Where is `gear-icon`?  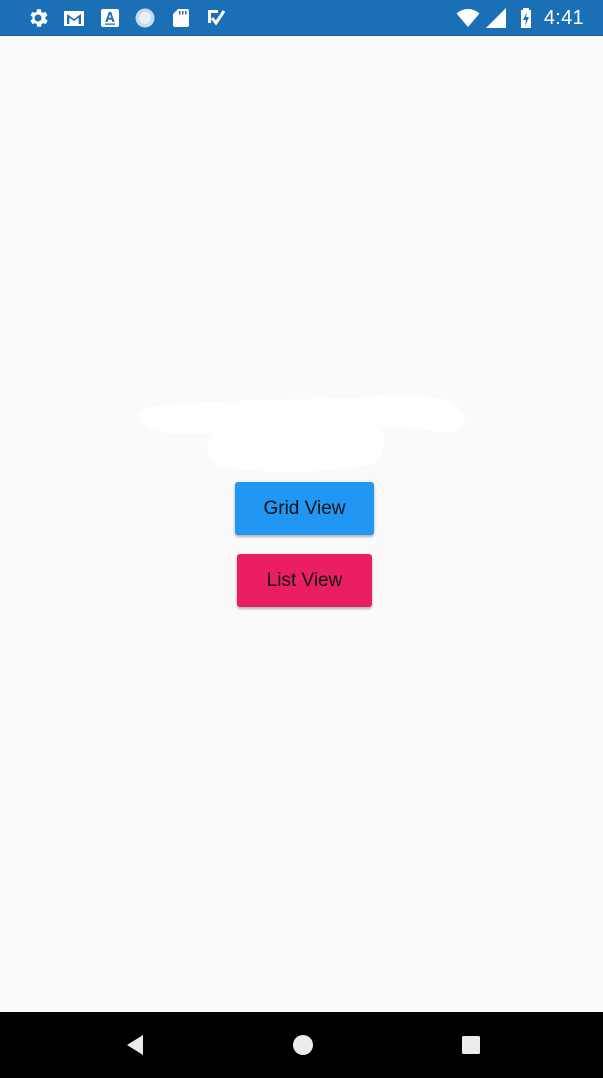 gear-icon is located at coordinates (38, 18).